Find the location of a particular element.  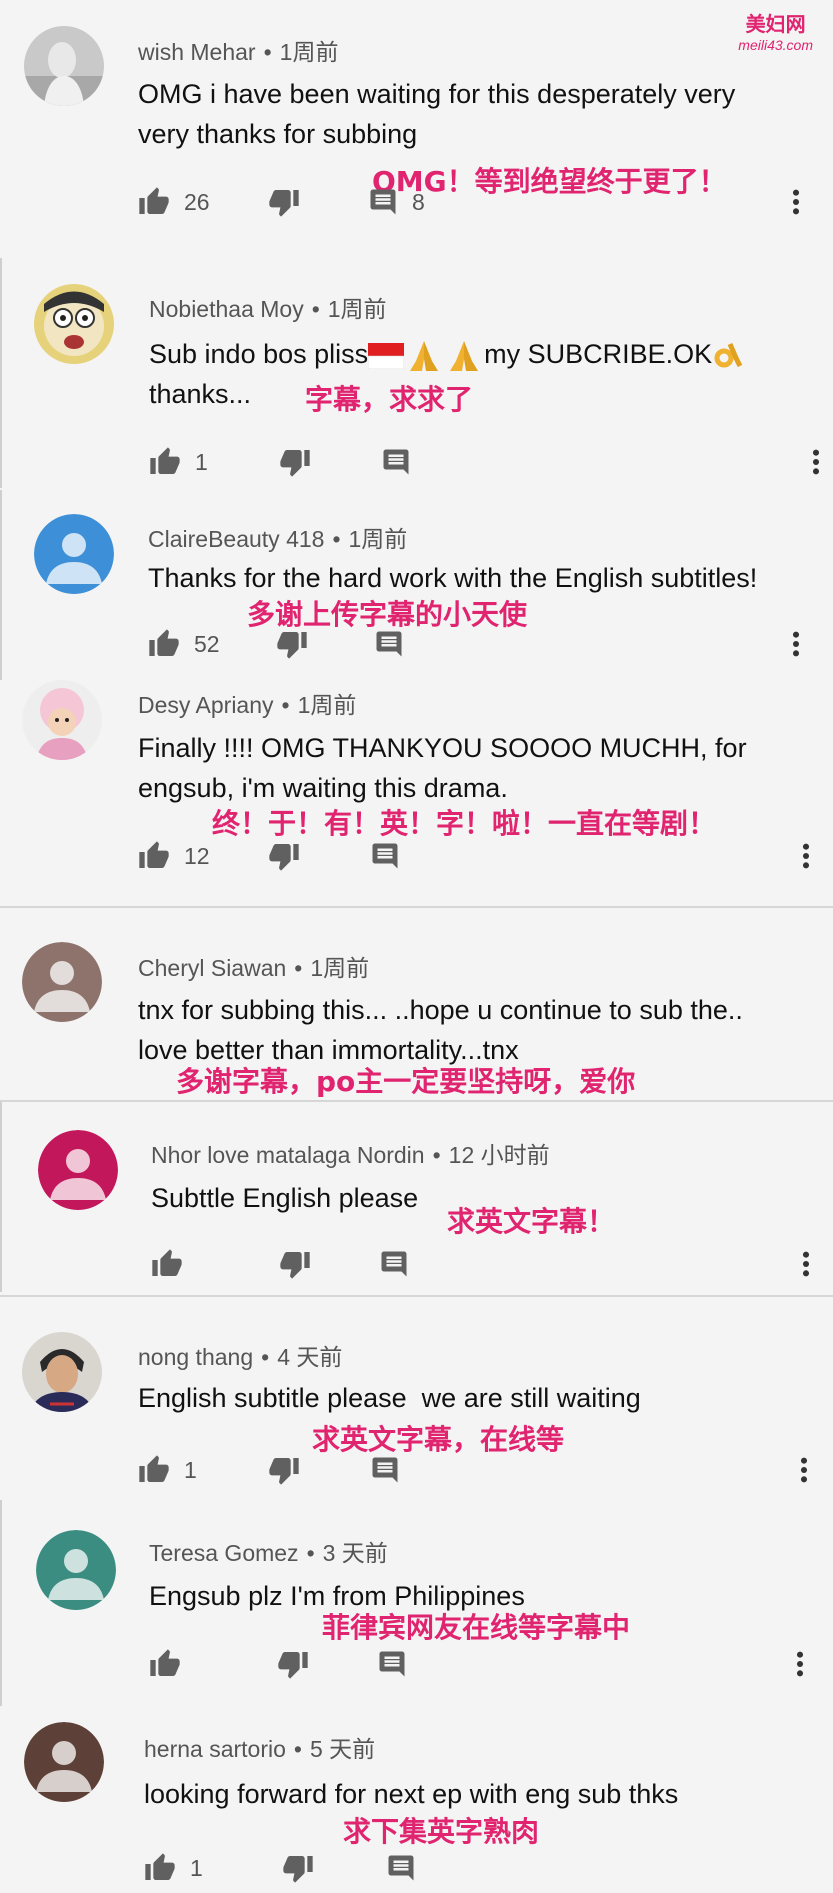

like-count: 12 is located at coordinates (197, 855).